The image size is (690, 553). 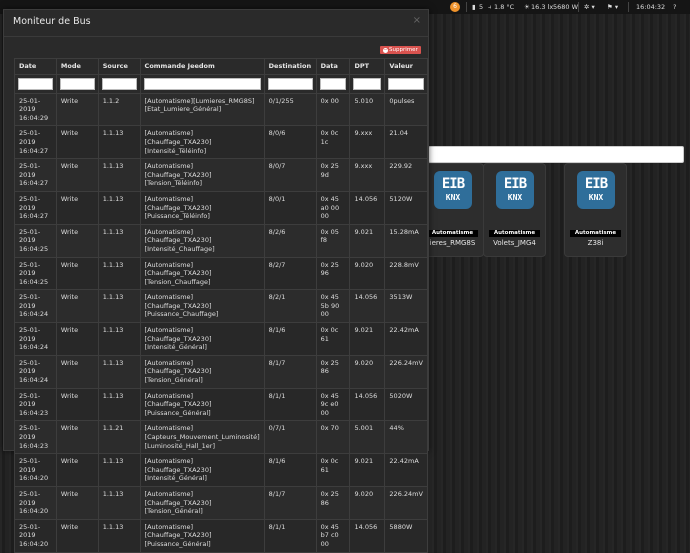 What do you see at coordinates (612, 7) in the screenshot?
I see `user-menu-icon: ⚑ ▾` at bounding box center [612, 7].